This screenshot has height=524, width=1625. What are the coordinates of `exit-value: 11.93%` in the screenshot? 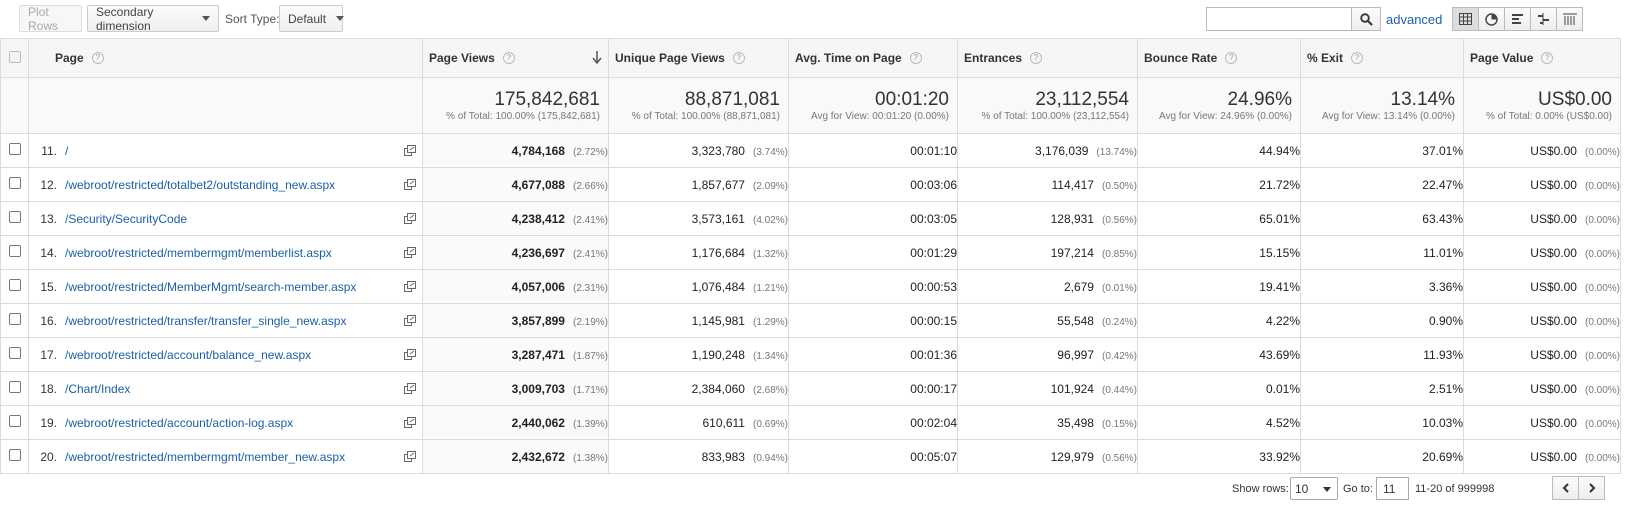 It's located at (1443, 354).